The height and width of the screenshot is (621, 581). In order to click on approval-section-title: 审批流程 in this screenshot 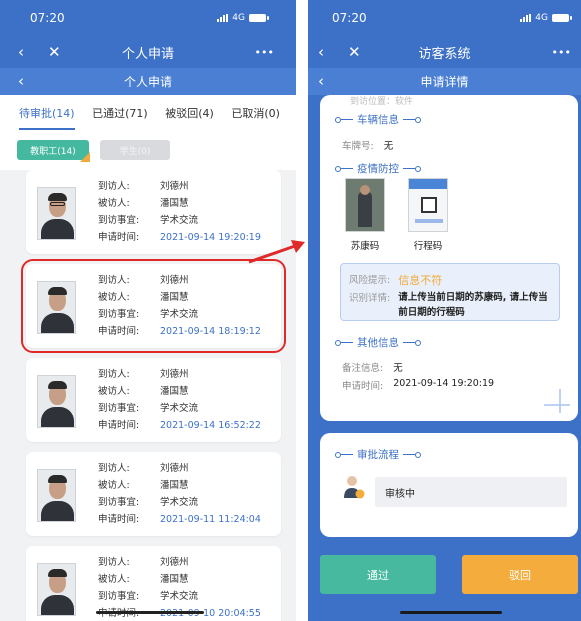, I will do `click(378, 454)`.